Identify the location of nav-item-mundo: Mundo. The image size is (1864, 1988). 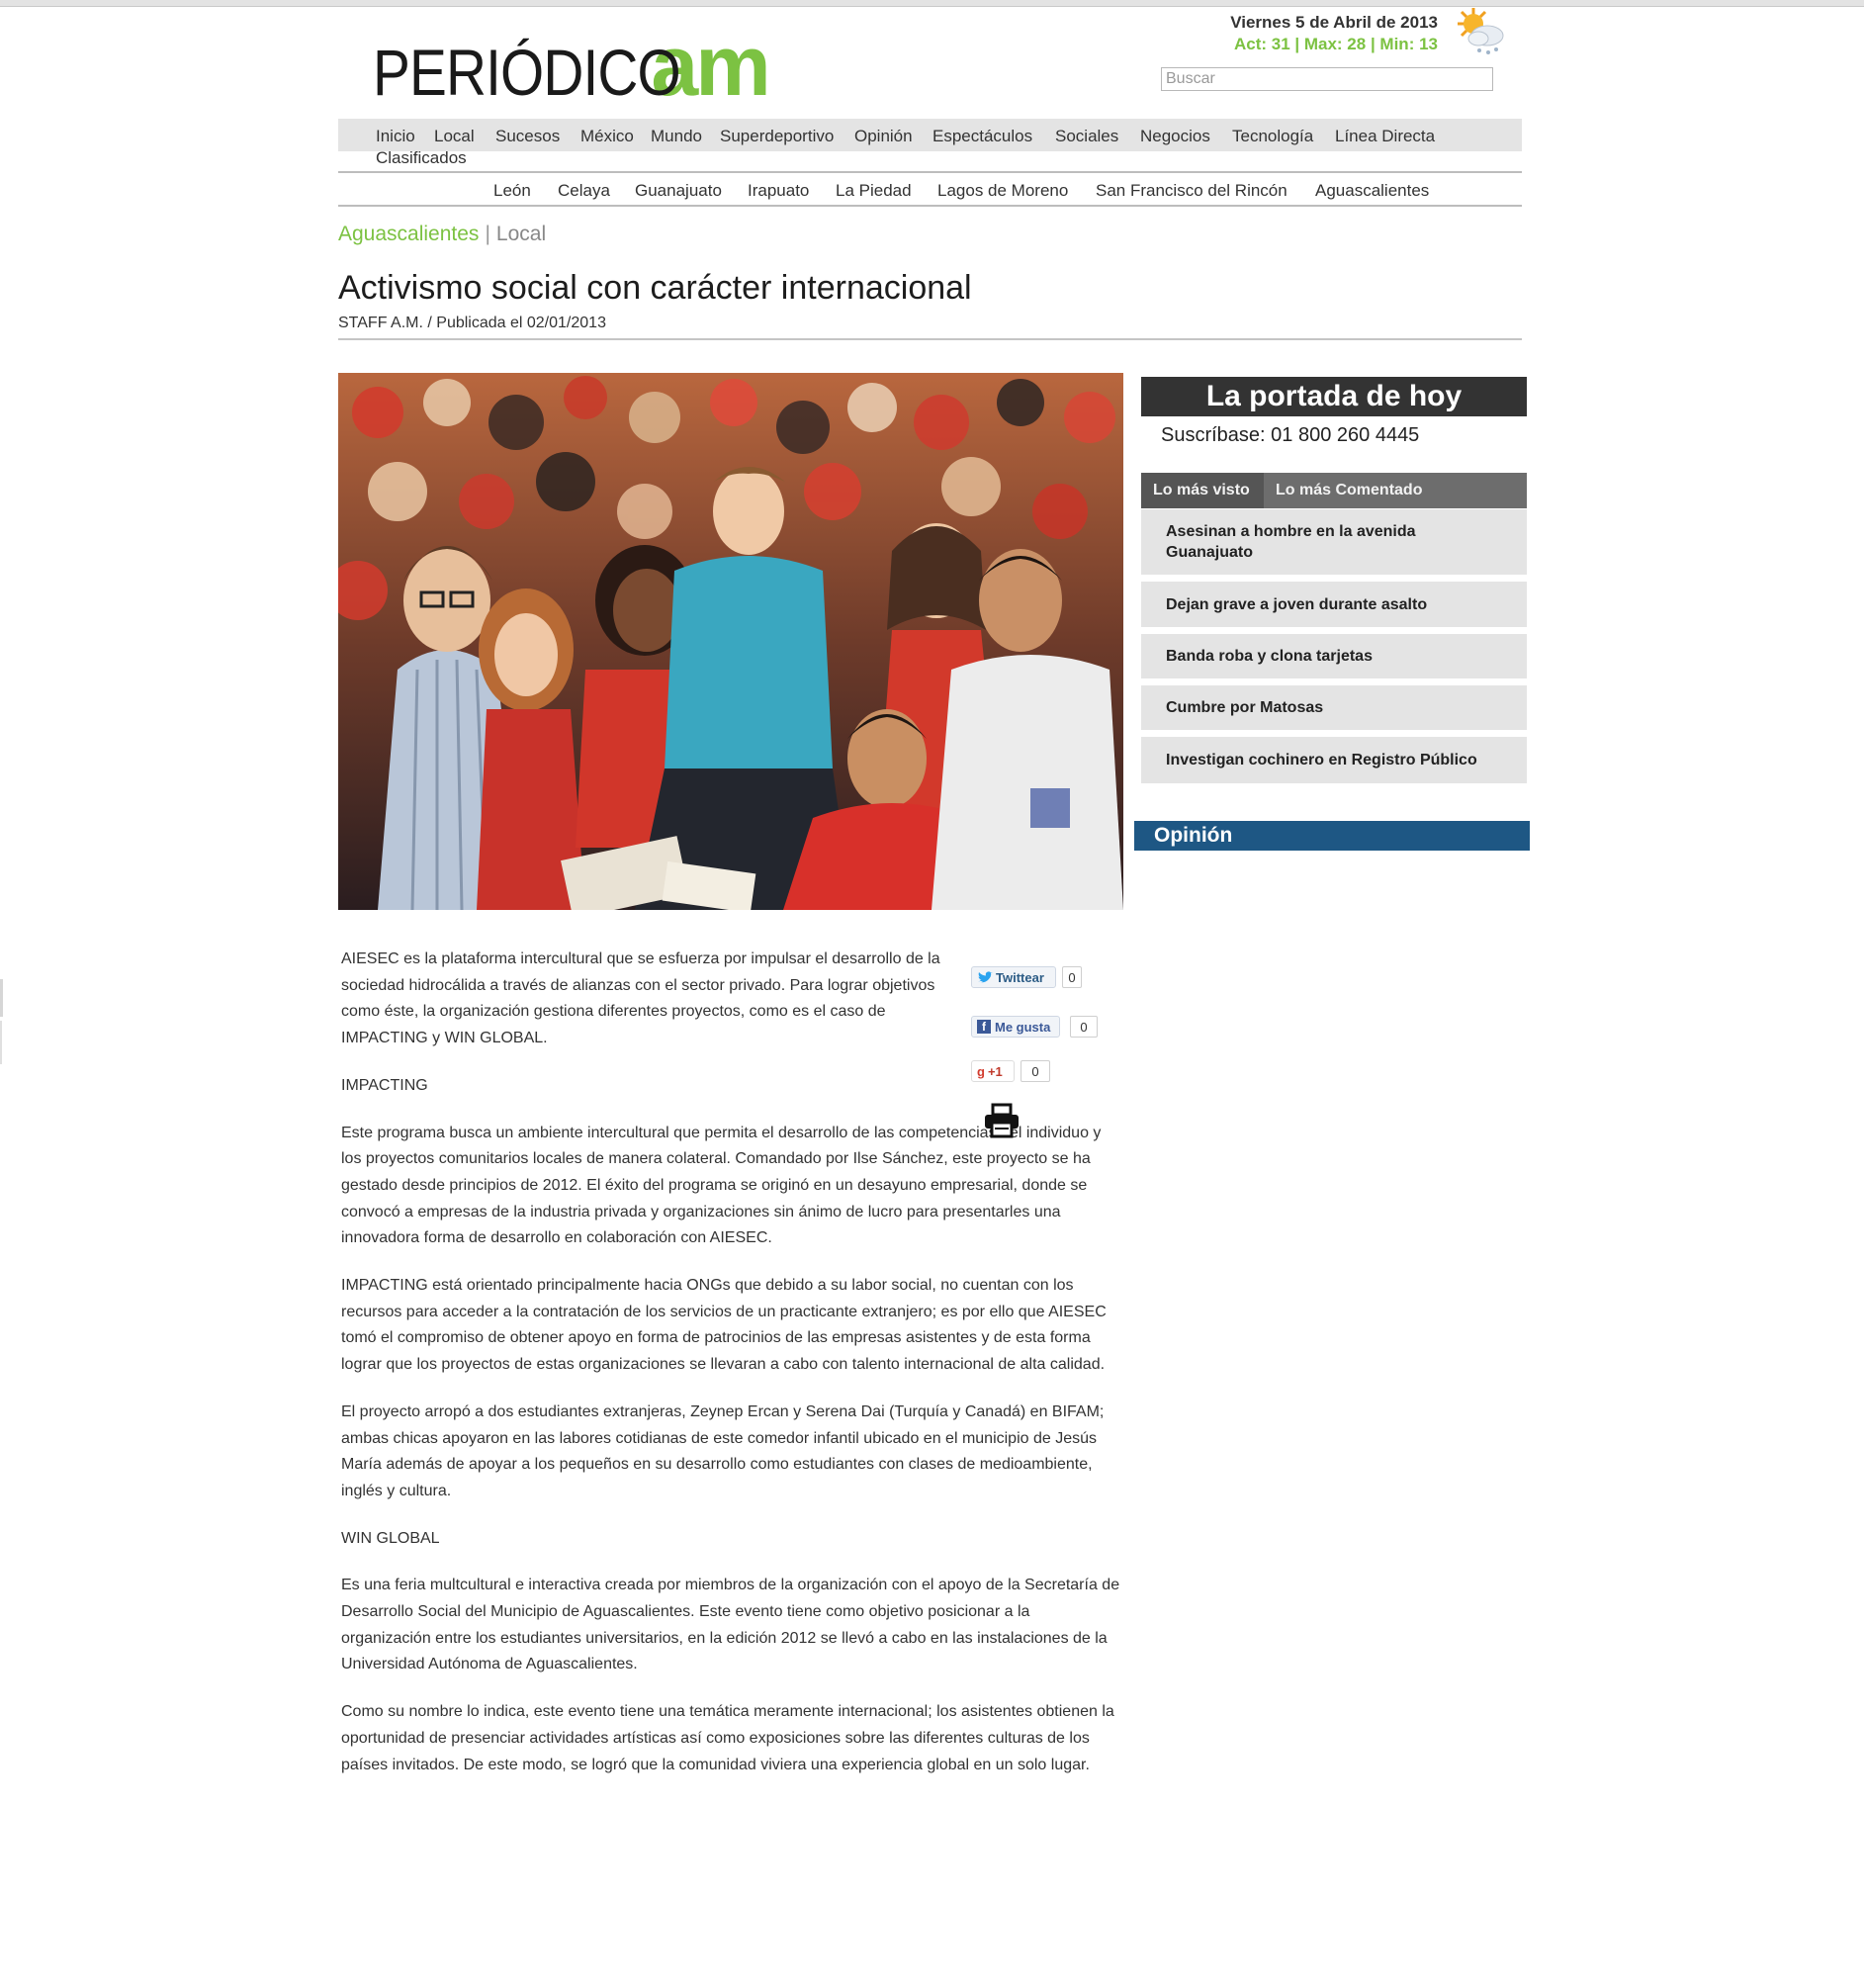
(676, 136).